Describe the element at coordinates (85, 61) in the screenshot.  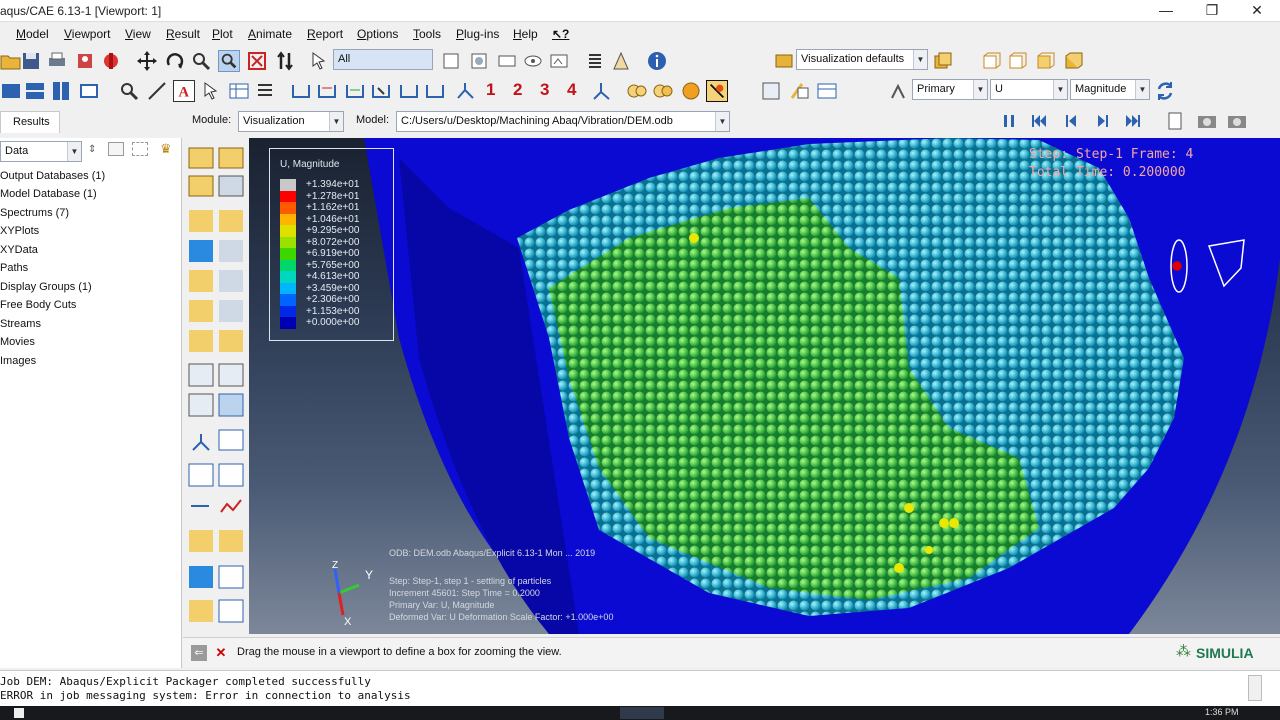
I see `job-icon` at that location.